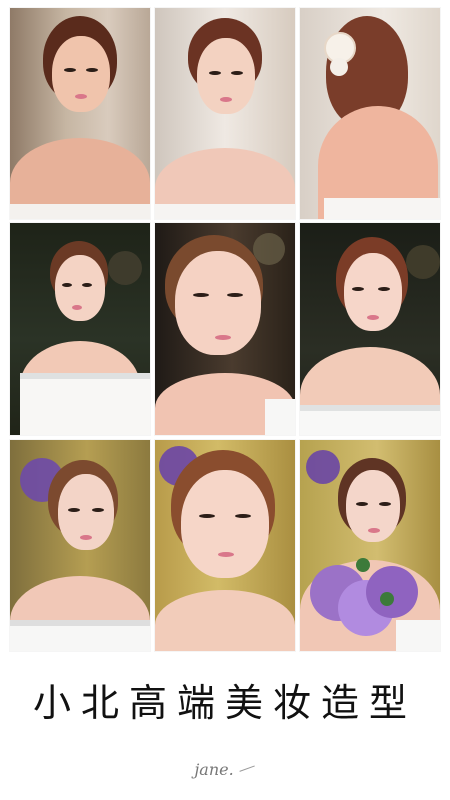 The height and width of the screenshot is (800, 450). I want to click on signature: jane., so click(225, 769).